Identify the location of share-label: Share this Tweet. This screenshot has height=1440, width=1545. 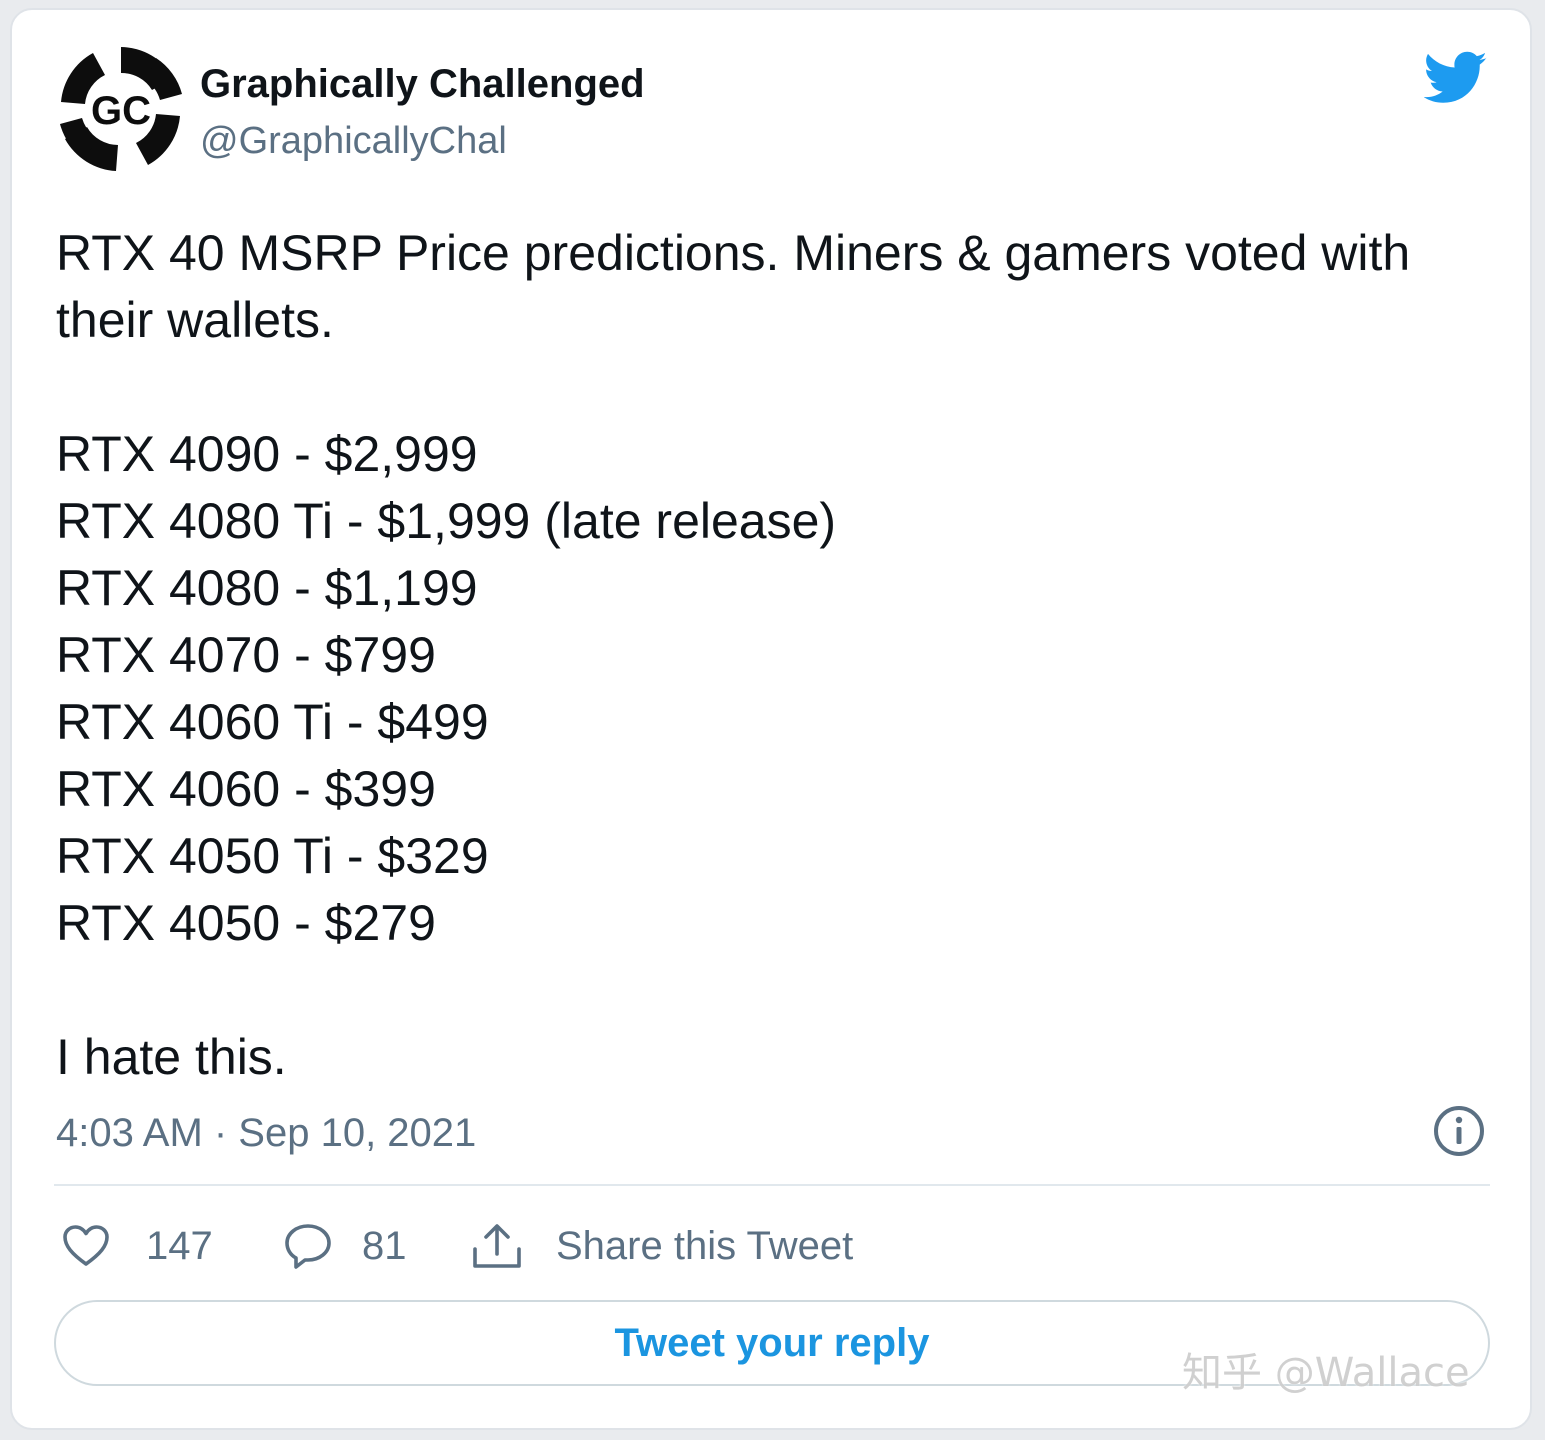
(705, 1245).